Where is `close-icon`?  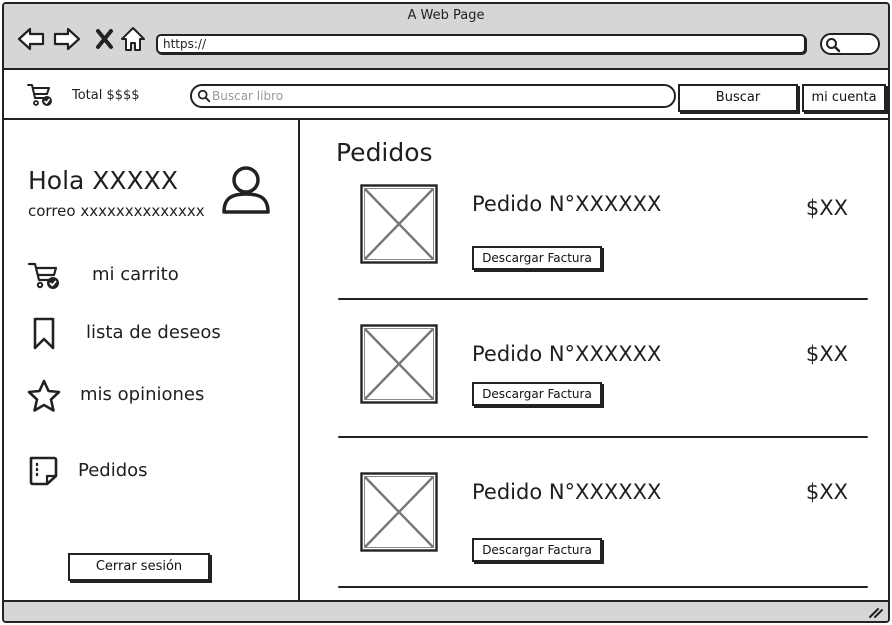
close-icon is located at coordinates (105, 39).